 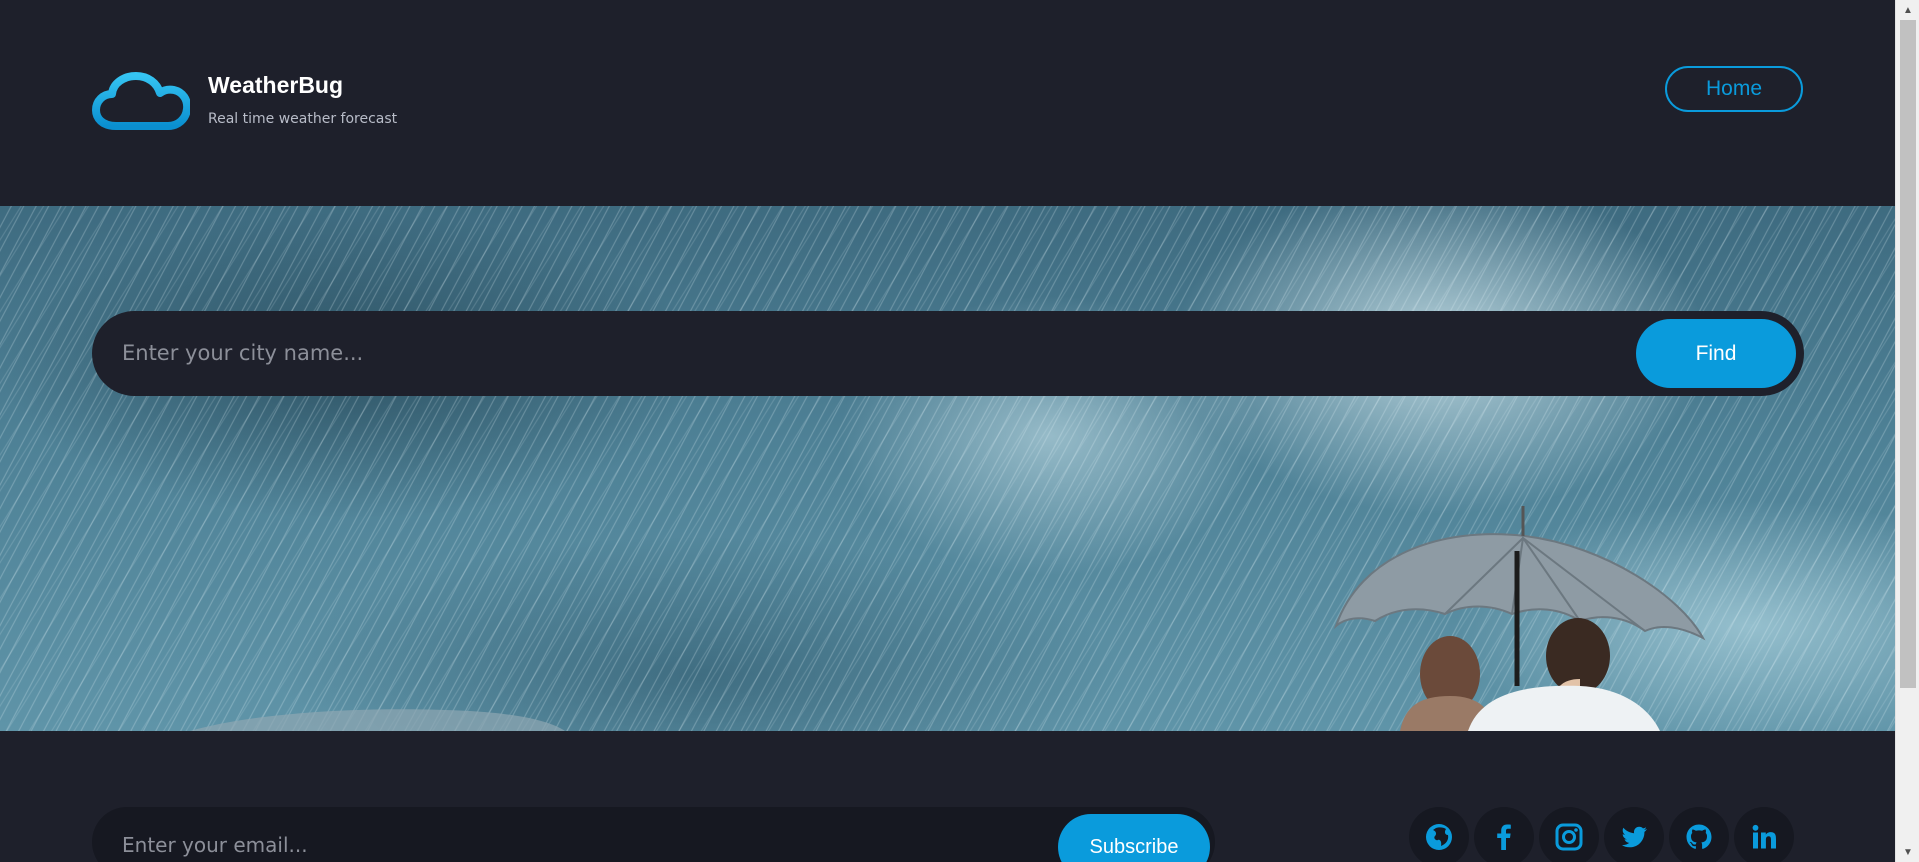 What do you see at coordinates (1907, 10) in the screenshot?
I see `scroll-up-arrow-icon: ▲` at bounding box center [1907, 10].